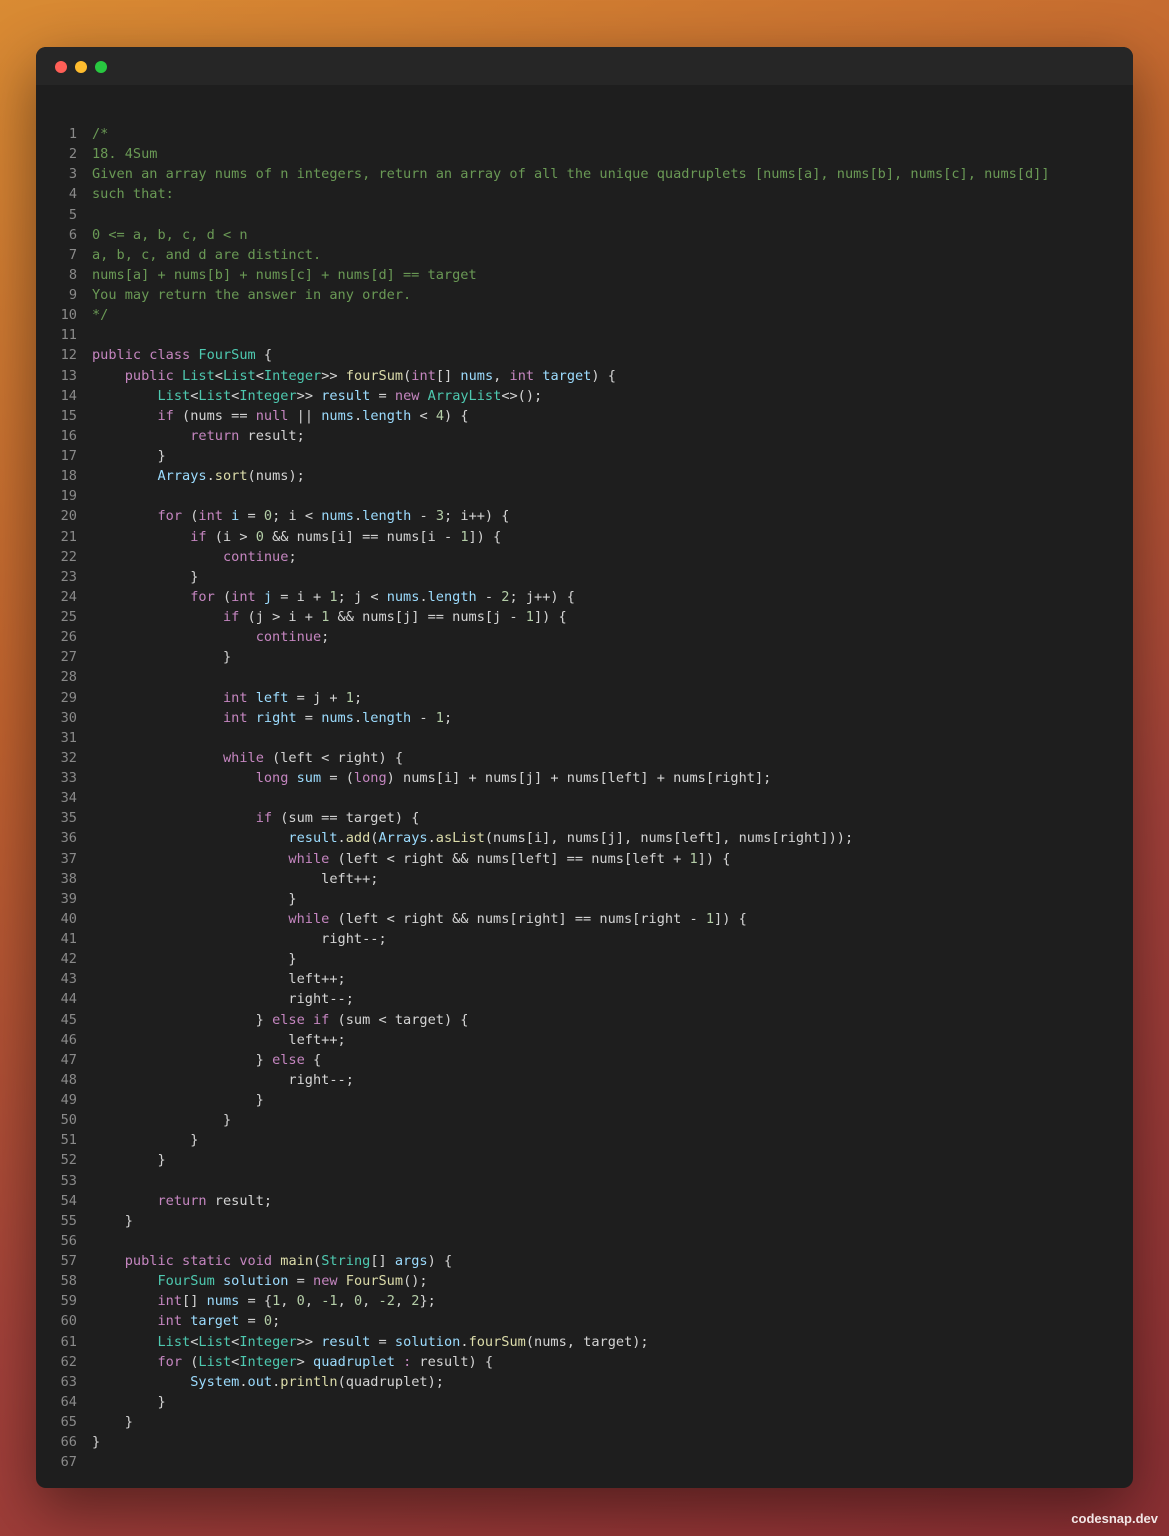  I want to click on code-token: = {, so click(256, 1301).